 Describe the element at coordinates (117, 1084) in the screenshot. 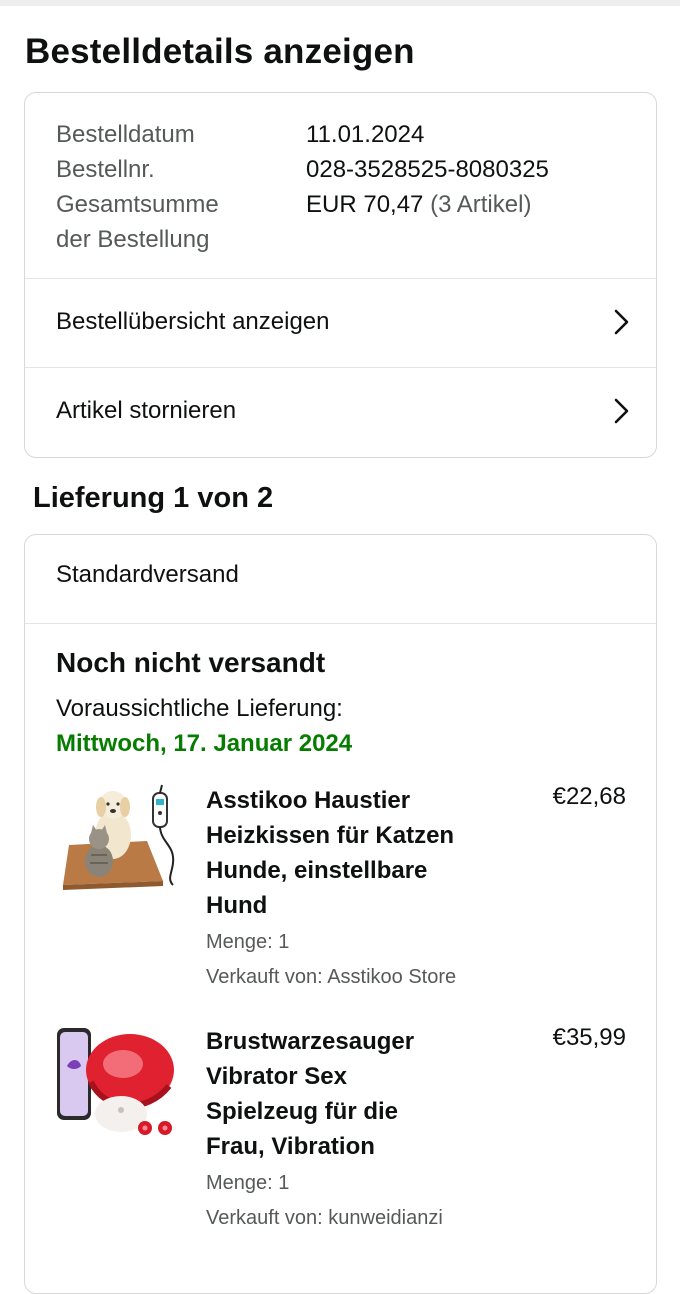

I see `red-device-product-image` at that location.